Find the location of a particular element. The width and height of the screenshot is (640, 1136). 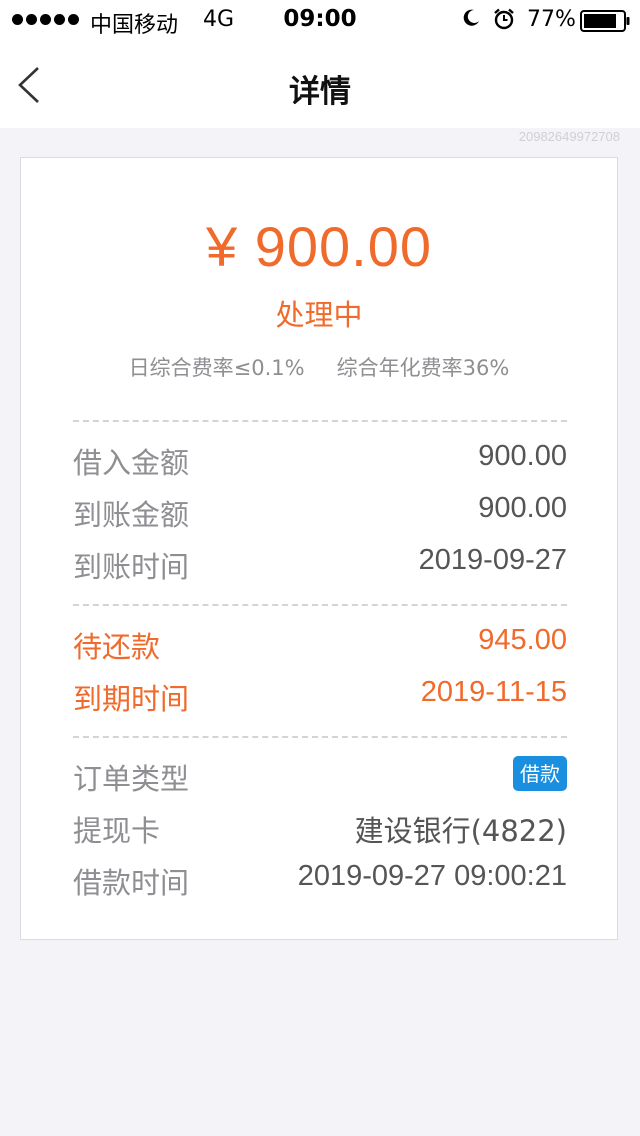

order-type-tag: 借款 is located at coordinates (540, 773).